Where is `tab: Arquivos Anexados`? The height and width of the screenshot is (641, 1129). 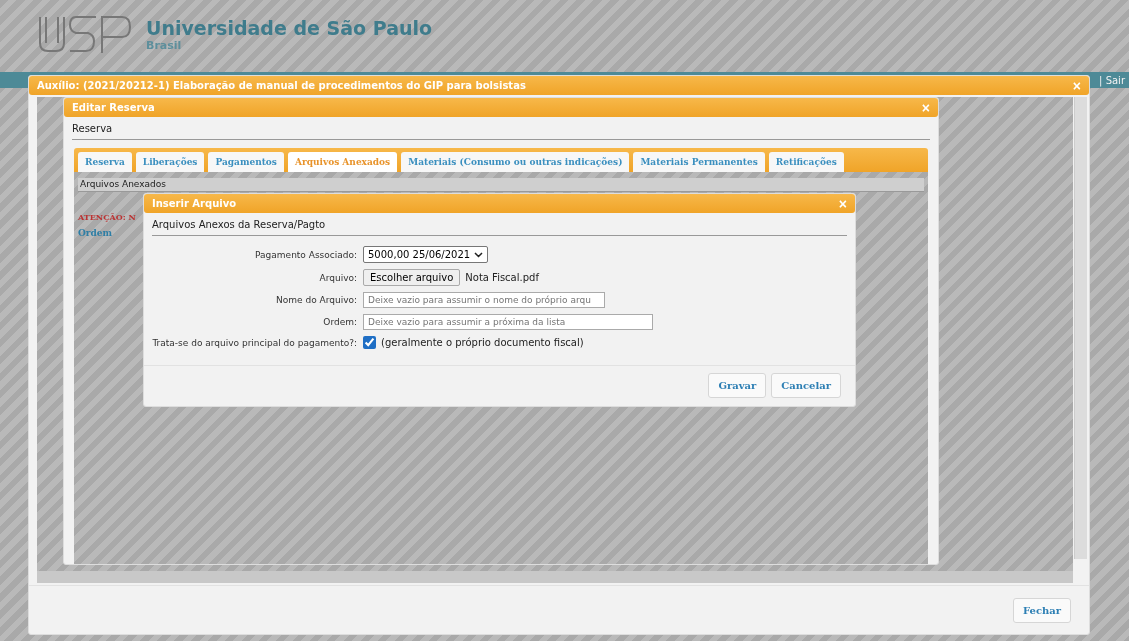 tab: Arquivos Anexados is located at coordinates (342, 162).